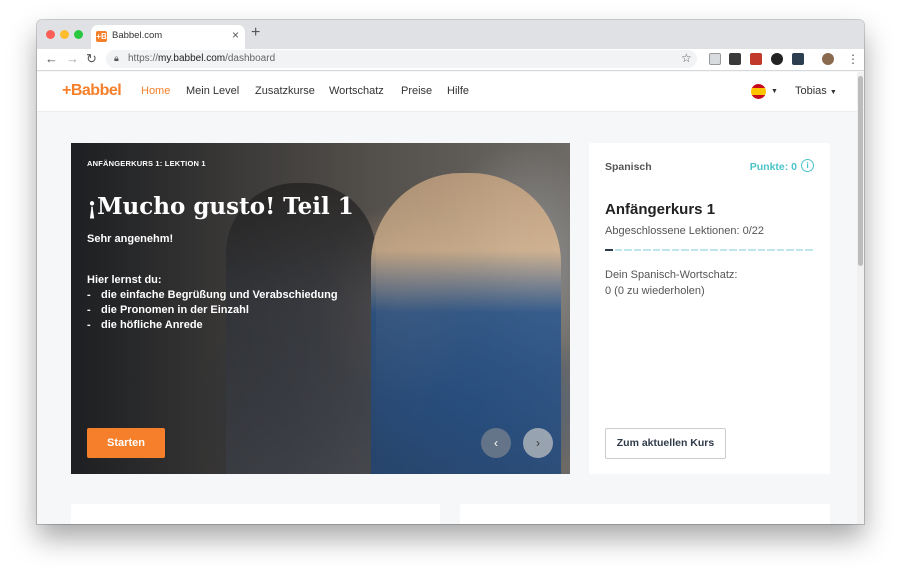 The width and height of the screenshot is (900, 576). I want to click on lock-icon: 🔒︎, so click(116, 58).